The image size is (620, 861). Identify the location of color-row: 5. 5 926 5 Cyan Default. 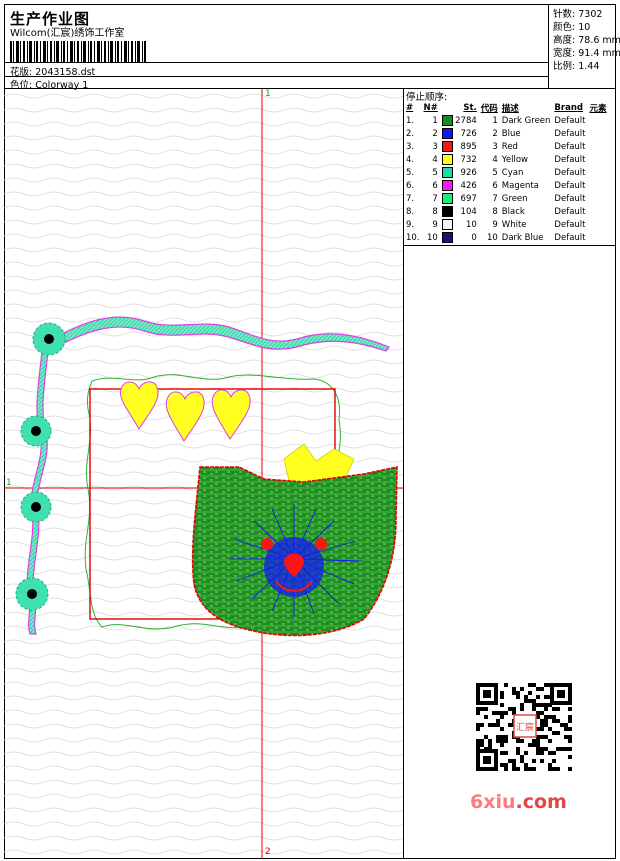
(506, 172).